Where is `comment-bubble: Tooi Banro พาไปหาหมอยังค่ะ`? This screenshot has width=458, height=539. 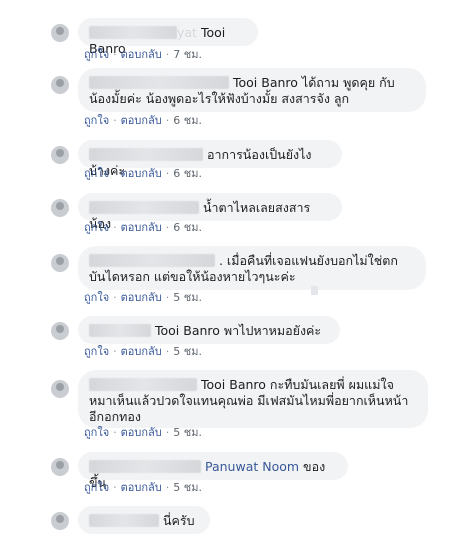 comment-bubble: Tooi Banro พาไปหาหมอยังค่ะ is located at coordinates (209, 330).